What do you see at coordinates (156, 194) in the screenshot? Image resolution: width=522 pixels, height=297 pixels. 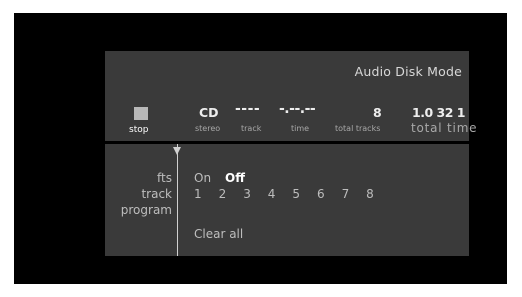 I see `track-label: track` at bounding box center [156, 194].